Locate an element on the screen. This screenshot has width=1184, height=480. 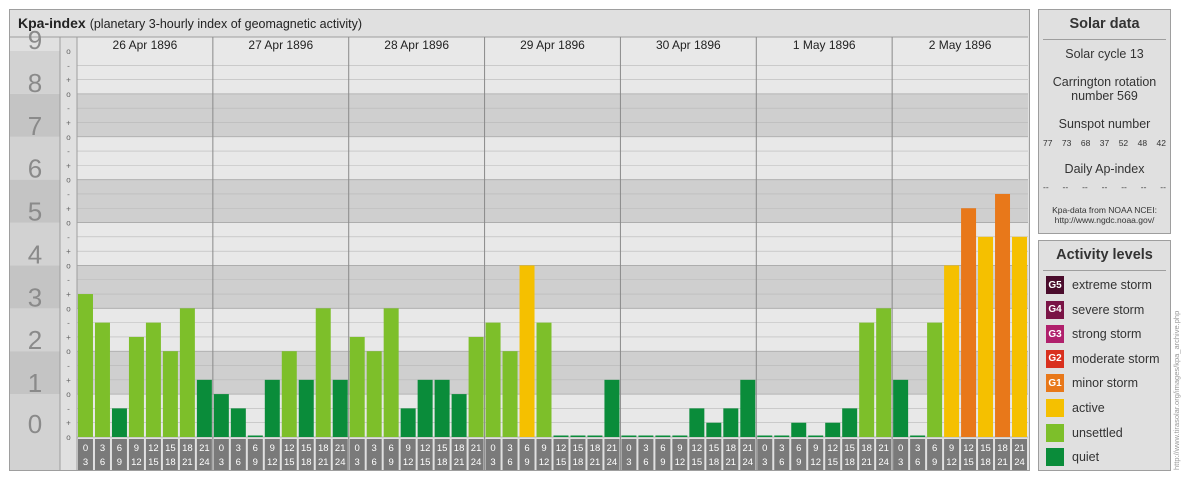
legend-swatch: G3 is located at coordinates (1055, 334).